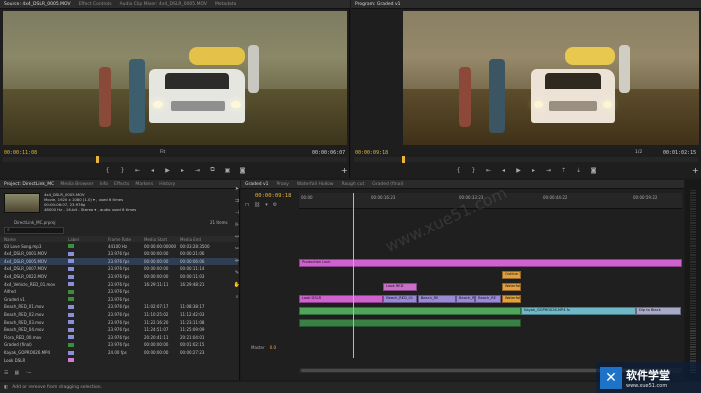 The height and width of the screenshot is (393, 701). Describe the element at coordinates (273, 196) in the screenshot. I see `timeline-timecode: 00:00:09:18` at that location.